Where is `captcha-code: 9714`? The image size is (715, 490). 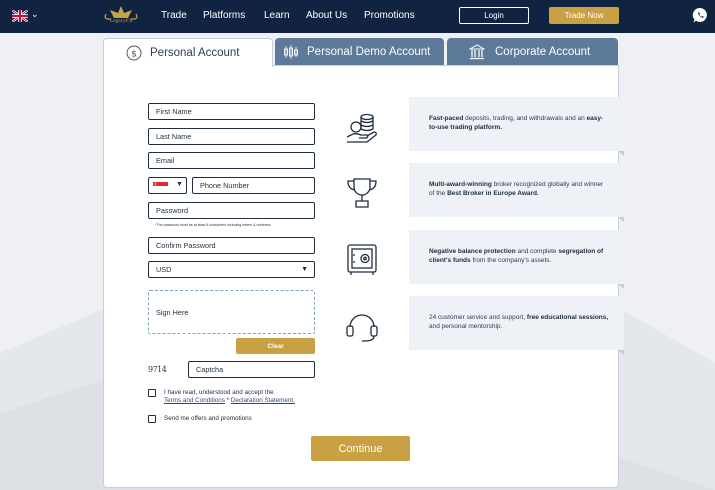
captcha-code: 9714 is located at coordinates (157, 369).